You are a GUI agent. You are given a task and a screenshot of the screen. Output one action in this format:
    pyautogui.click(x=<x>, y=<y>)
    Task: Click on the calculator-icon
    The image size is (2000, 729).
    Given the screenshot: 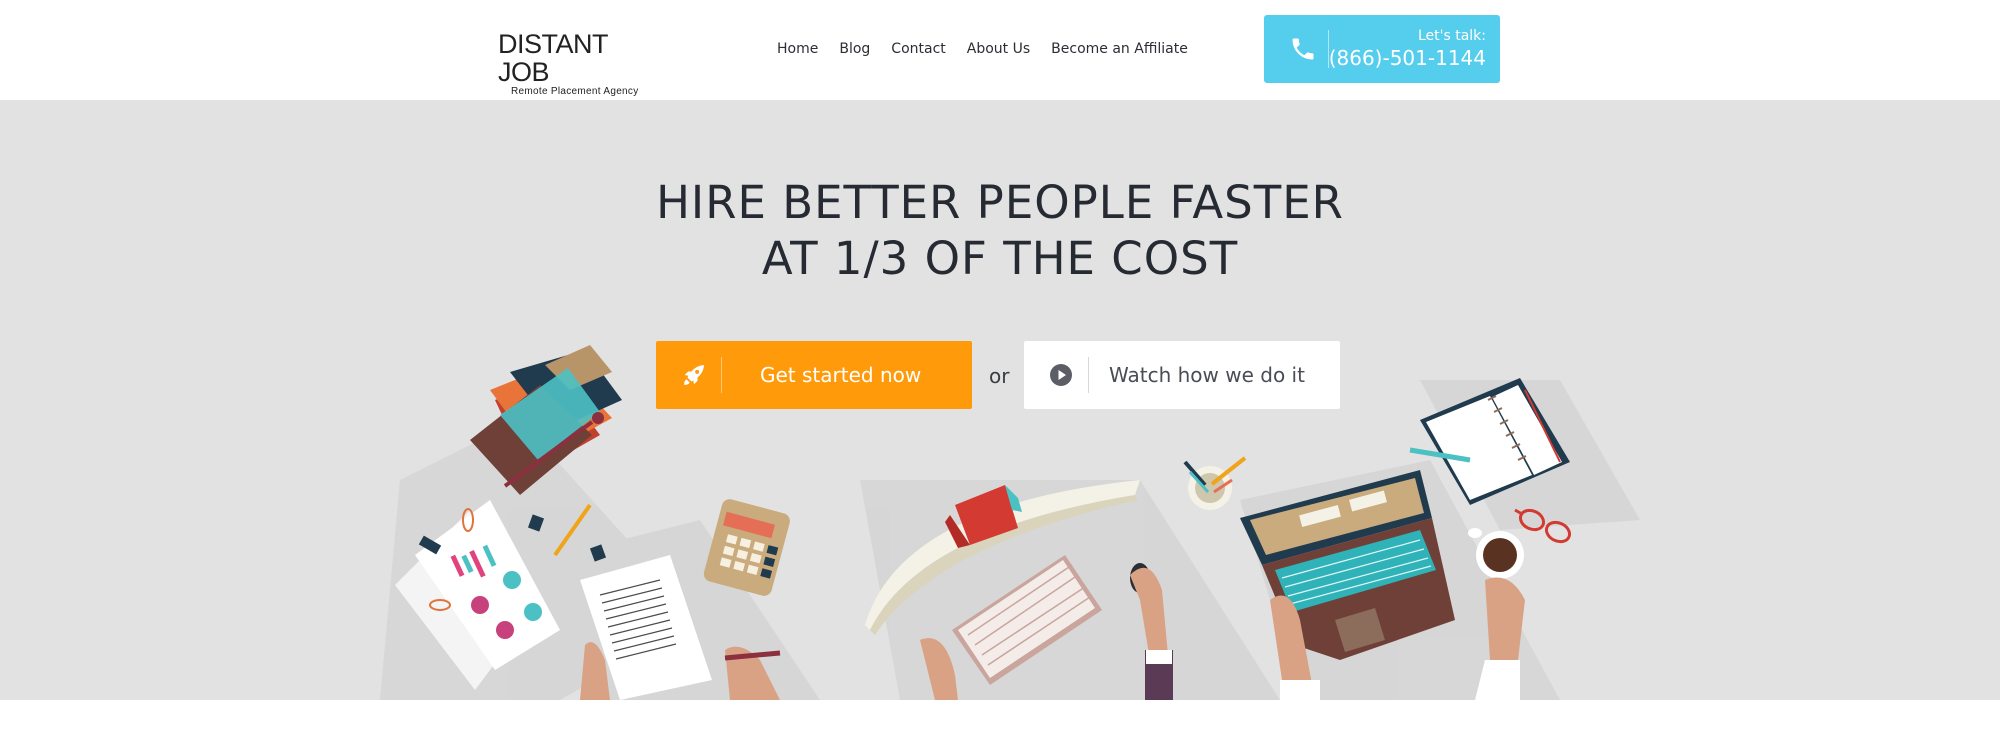 What is the action you would take?
    pyautogui.click(x=746, y=547)
    